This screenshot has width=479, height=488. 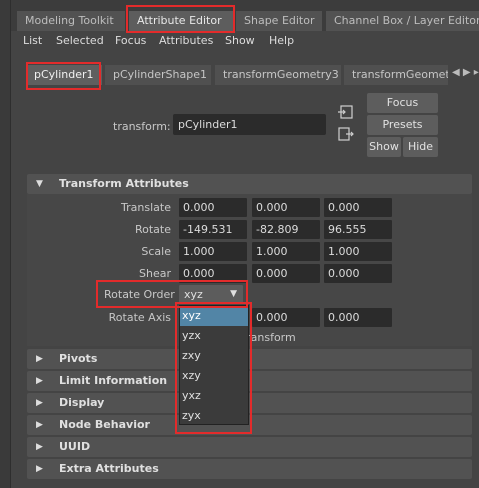 I want to click on section-pivots: ▶ Pivots, so click(x=249, y=359).